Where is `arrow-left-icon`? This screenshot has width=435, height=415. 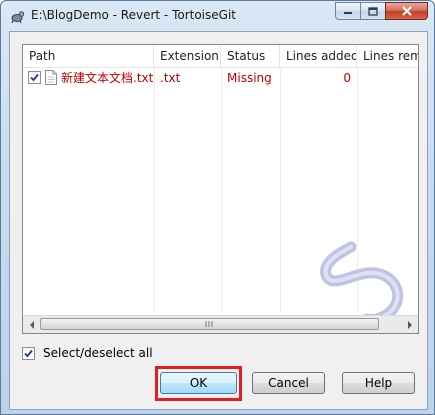 arrow-left-icon is located at coordinates (31, 324).